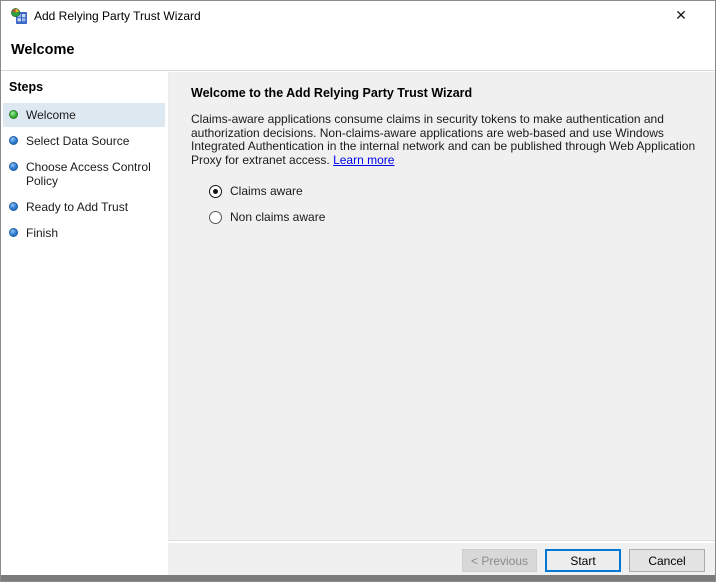 Image resolution: width=716 pixels, height=582 pixels. I want to click on step-current-dot-icon, so click(13, 114).